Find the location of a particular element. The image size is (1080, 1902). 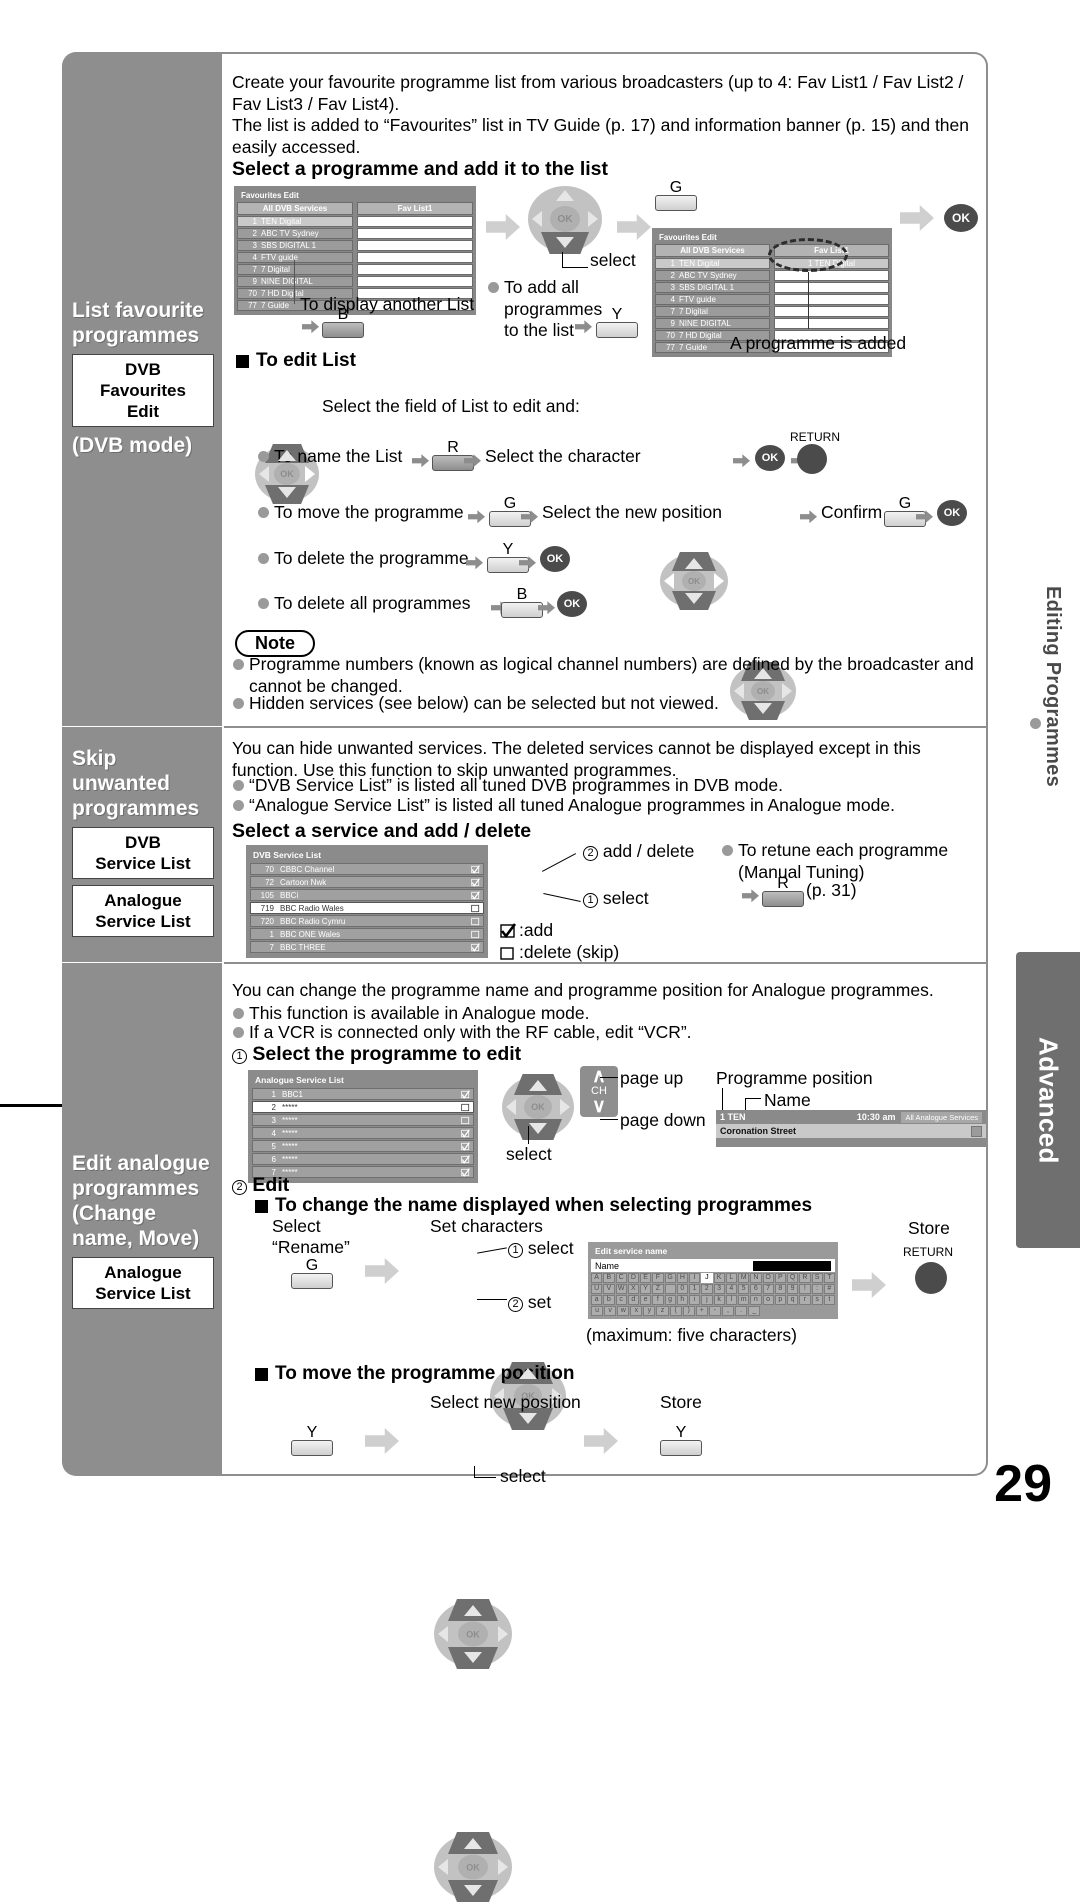

service-row: 3 ***** is located at coordinates (363, 1120).